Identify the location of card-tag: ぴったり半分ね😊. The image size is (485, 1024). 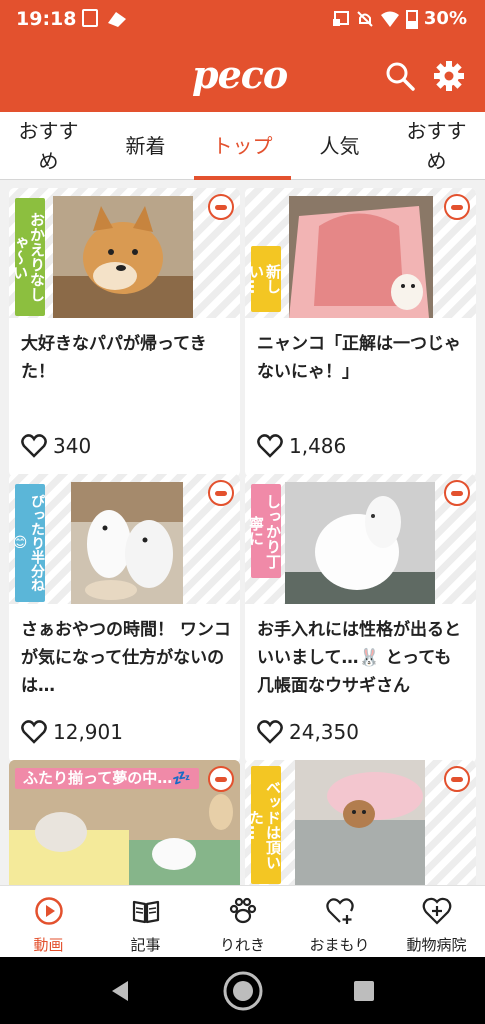
(28, 543).